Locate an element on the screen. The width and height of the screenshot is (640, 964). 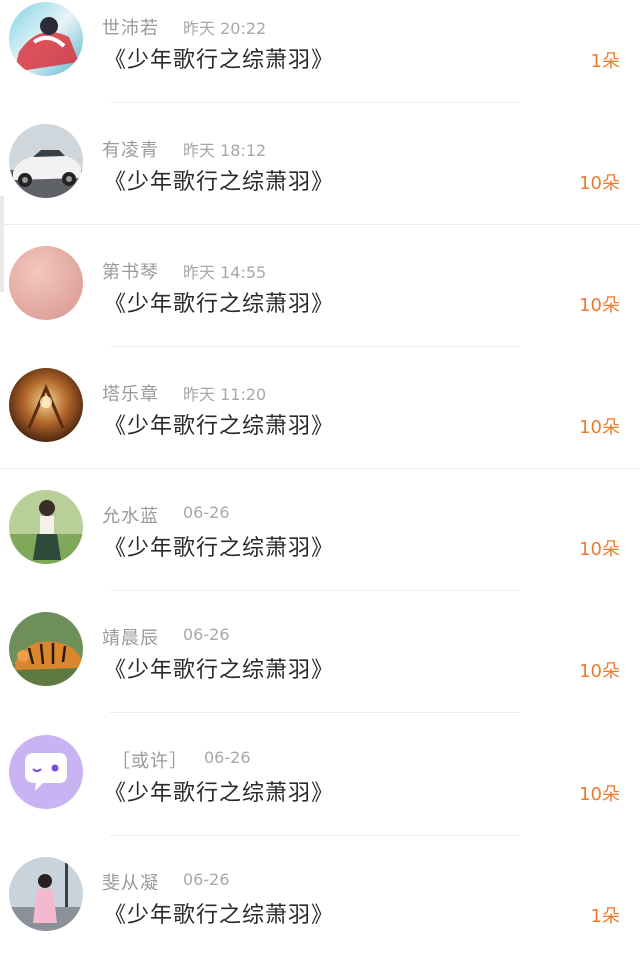
avatar-user-photo-icon is located at coordinates (46, 39).